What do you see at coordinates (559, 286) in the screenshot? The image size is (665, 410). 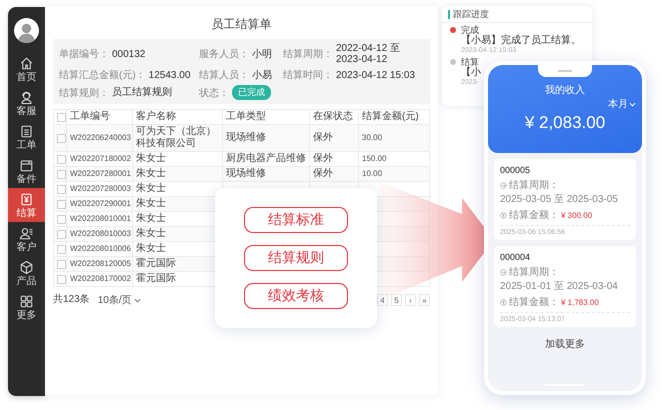 I see `period-value: 2025-01-01 至 2025-03-04` at bounding box center [559, 286].